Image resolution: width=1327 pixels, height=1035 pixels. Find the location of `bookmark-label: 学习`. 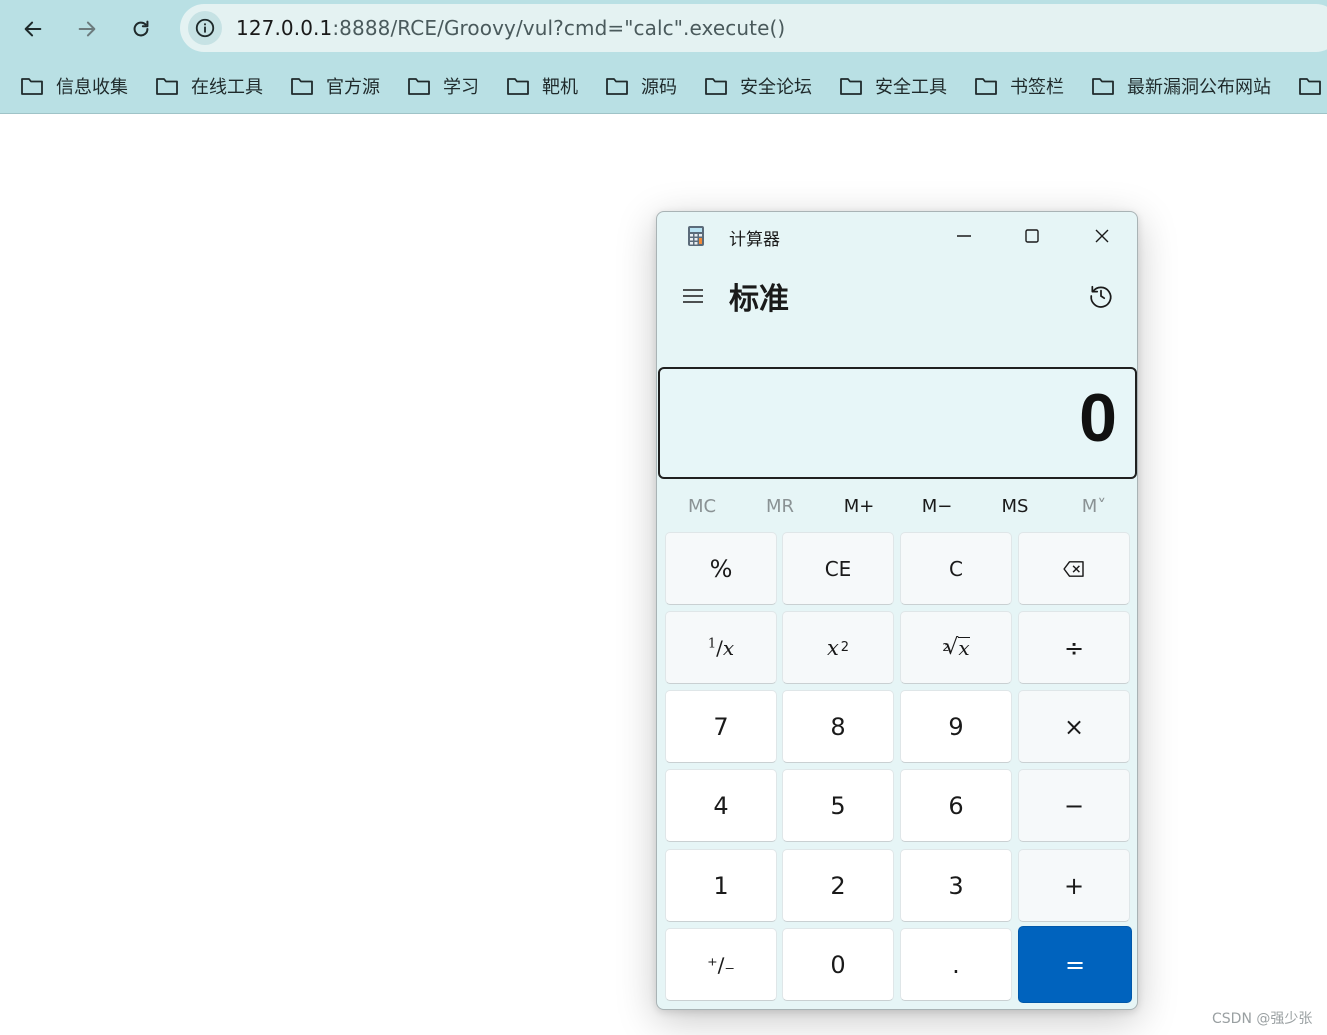

bookmark-label: 学习 is located at coordinates (461, 87).